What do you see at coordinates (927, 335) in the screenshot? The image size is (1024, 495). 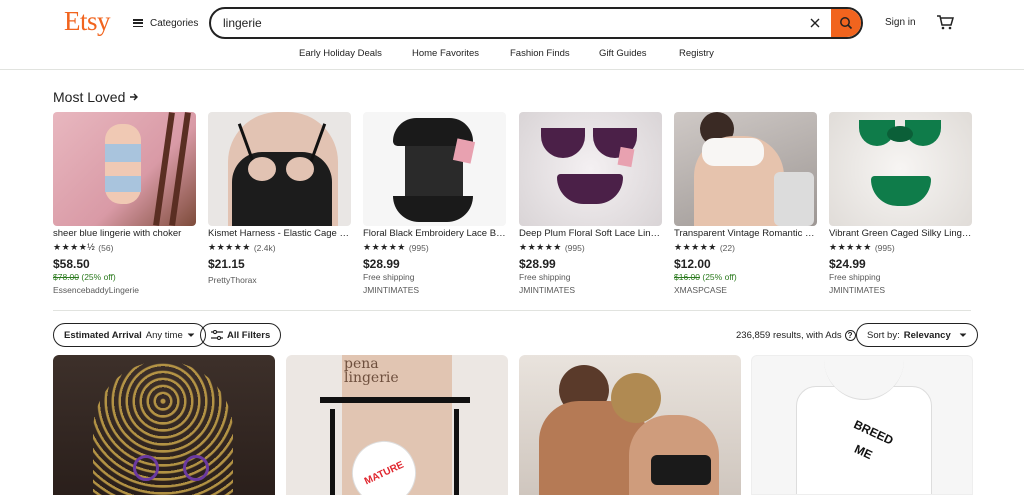 I see `sort-value: Relevancy` at bounding box center [927, 335].